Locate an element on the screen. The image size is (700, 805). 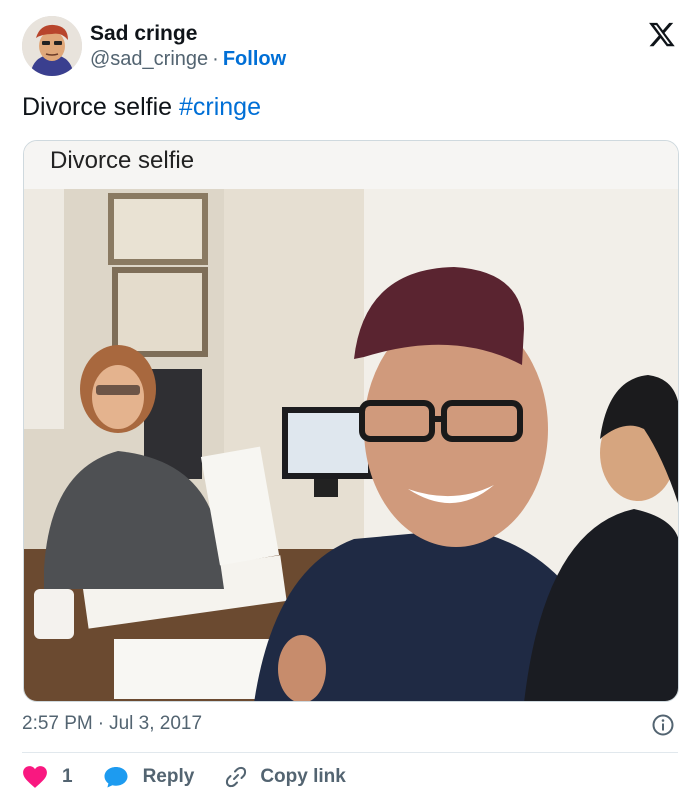
tweet-time: 2:57 PM is located at coordinates (57, 723).